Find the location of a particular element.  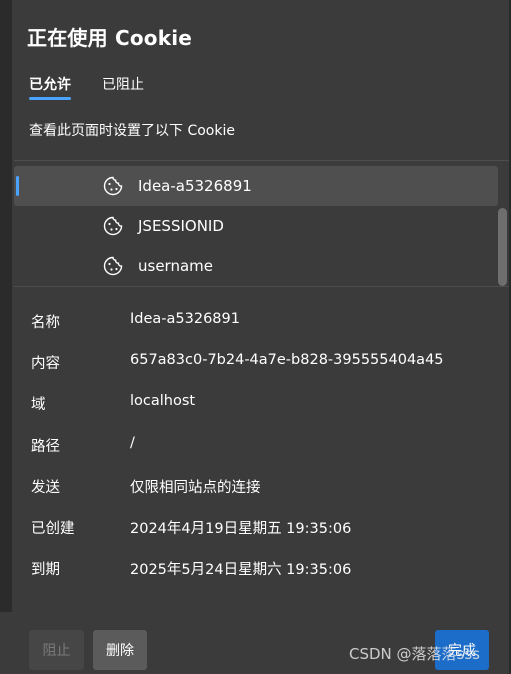

cookie-item-username: username is located at coordinates (256, 266).